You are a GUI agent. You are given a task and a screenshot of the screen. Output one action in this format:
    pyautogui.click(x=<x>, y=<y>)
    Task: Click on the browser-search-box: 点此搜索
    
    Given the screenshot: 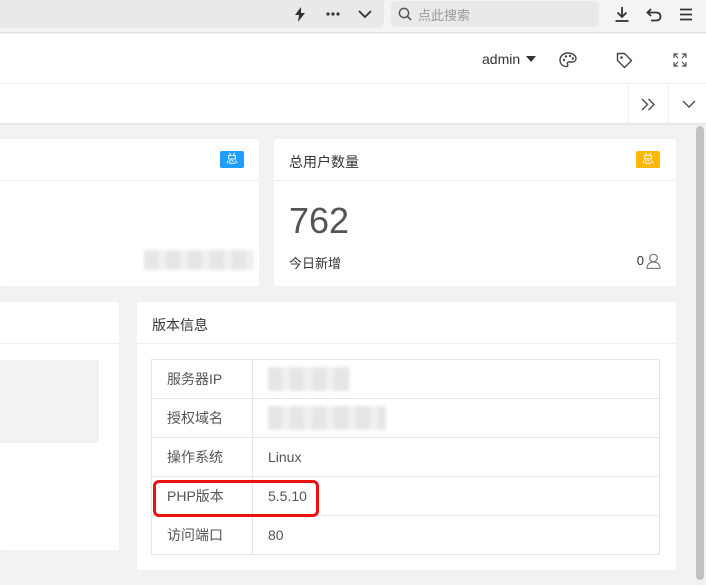 What is the action you would take?
    pyautogui.click(x=495, y=14)
    